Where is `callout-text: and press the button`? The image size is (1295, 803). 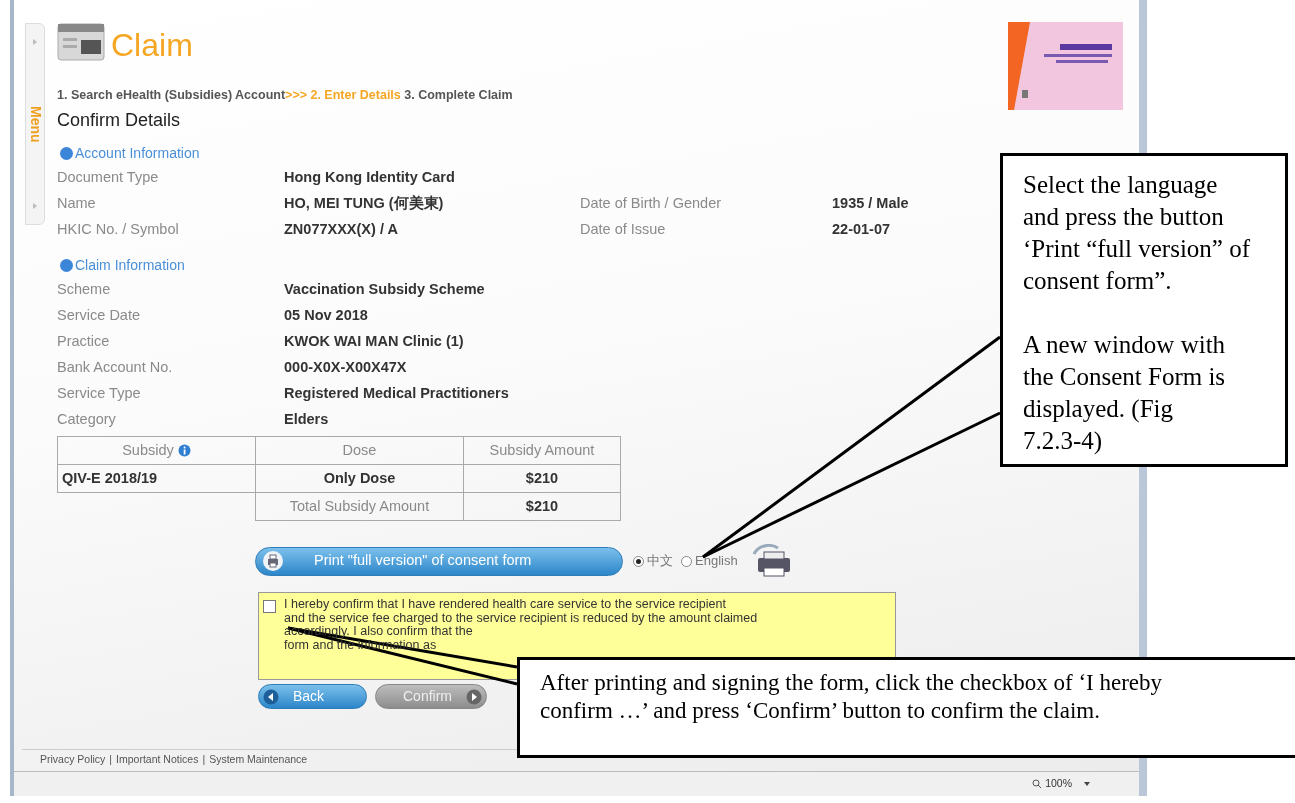
callout-text: and press the button is located at coordinates (1124, 217).